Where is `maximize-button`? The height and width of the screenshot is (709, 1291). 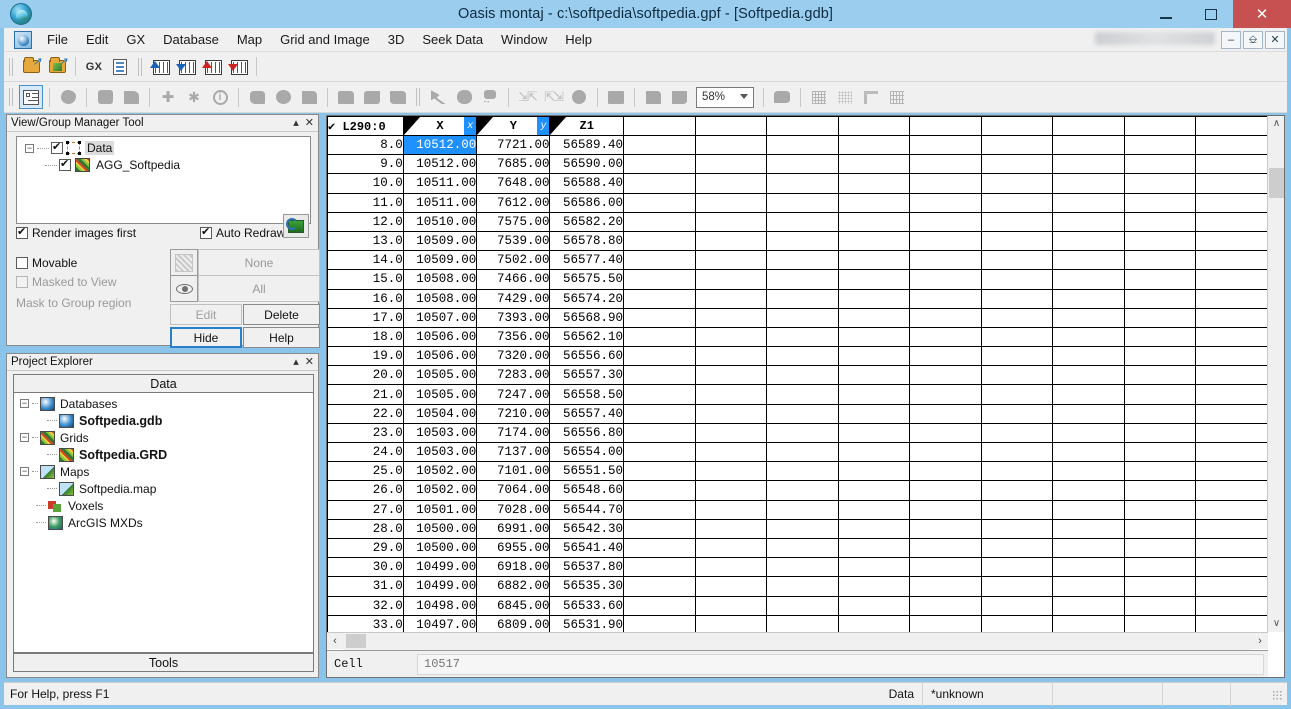 maximize-button is located at coordinates (1210, 14).